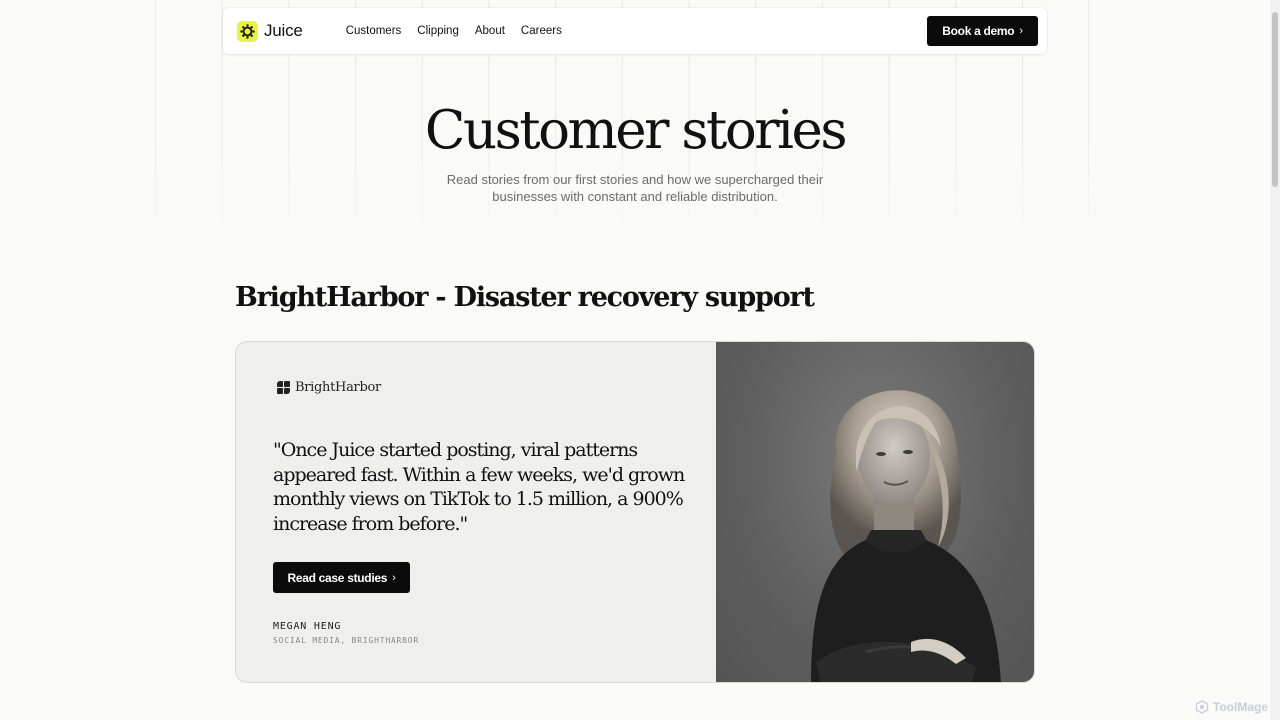  I want to click on nav-links: Customers Clipping About Careers, so click(462, 31).